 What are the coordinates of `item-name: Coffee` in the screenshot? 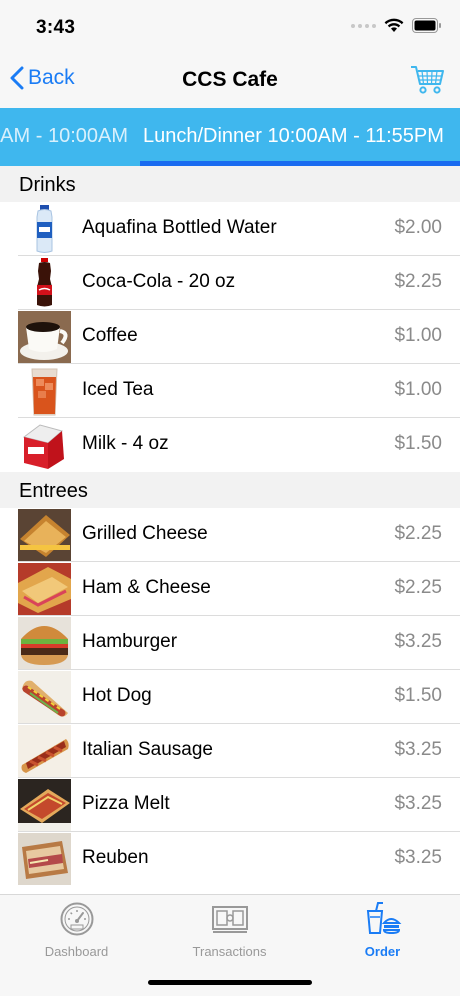 It's located at (110, 335).